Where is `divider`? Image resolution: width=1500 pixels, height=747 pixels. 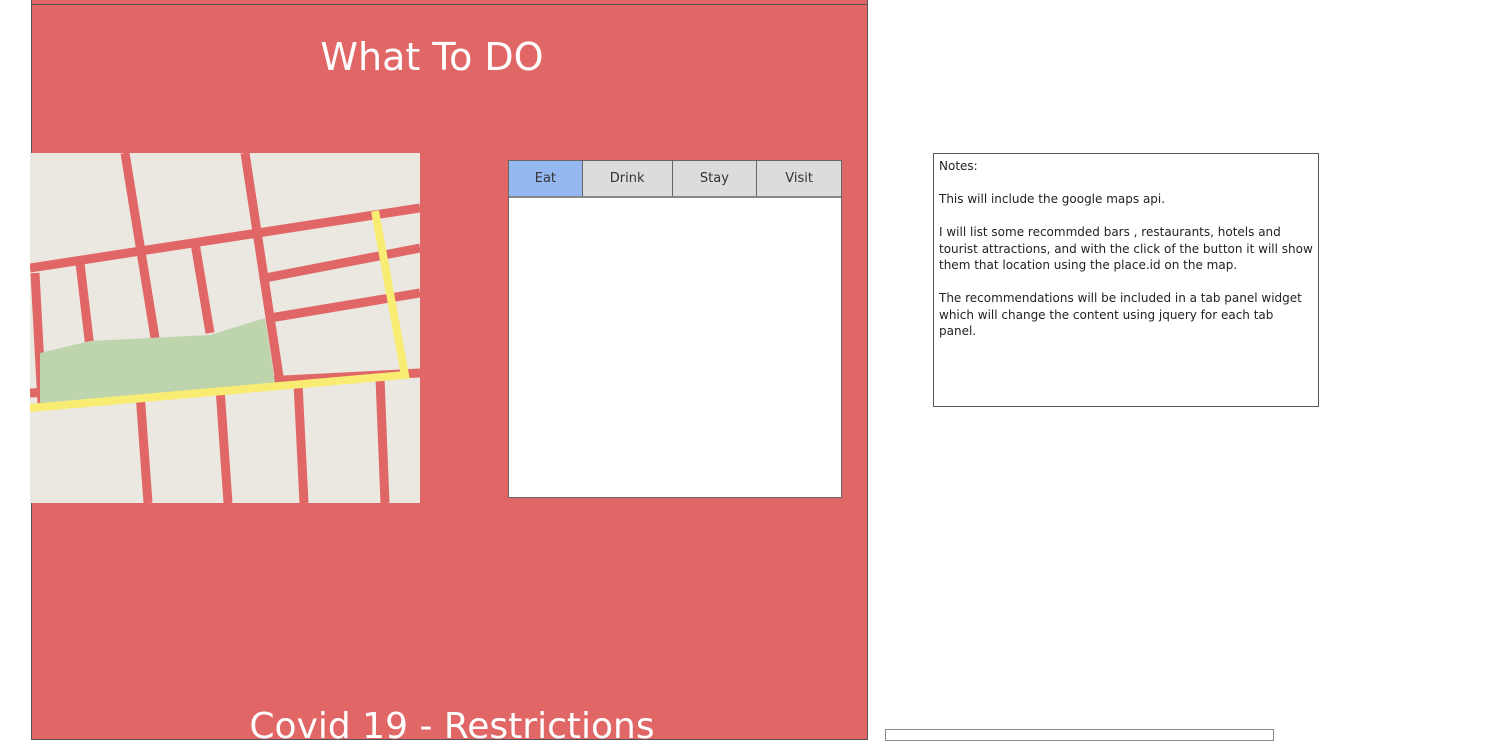
divider is located at coordinates (449, 4).